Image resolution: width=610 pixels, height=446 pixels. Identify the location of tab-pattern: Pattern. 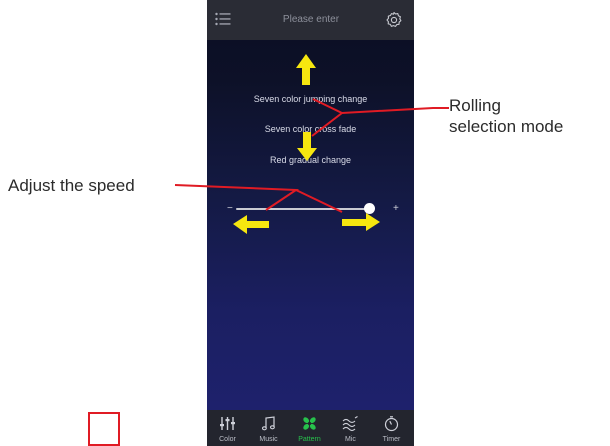
(309, 428).